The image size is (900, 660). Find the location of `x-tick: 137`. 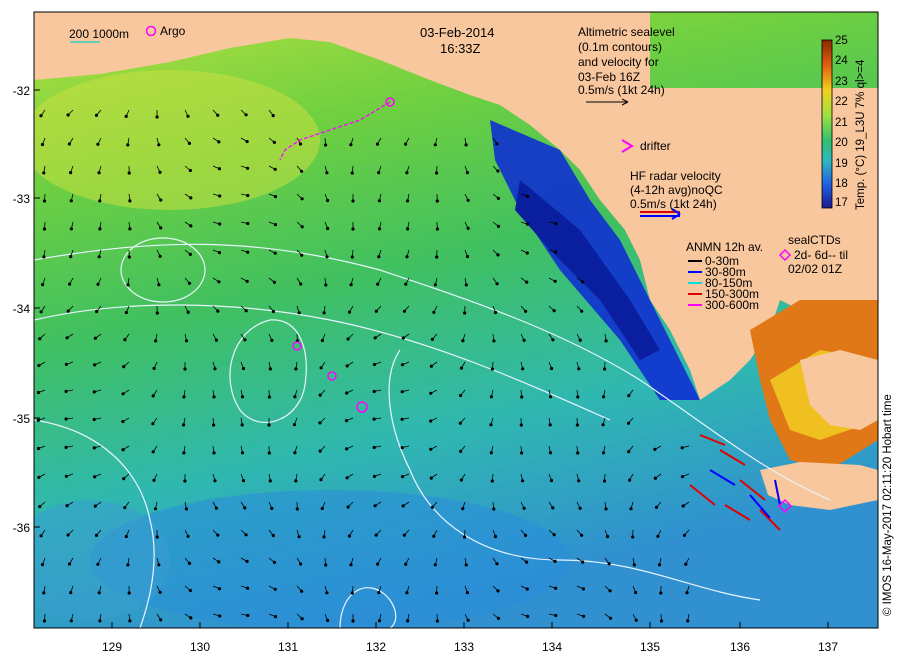

x-tick: 137 is located at coordinates (828, 647).